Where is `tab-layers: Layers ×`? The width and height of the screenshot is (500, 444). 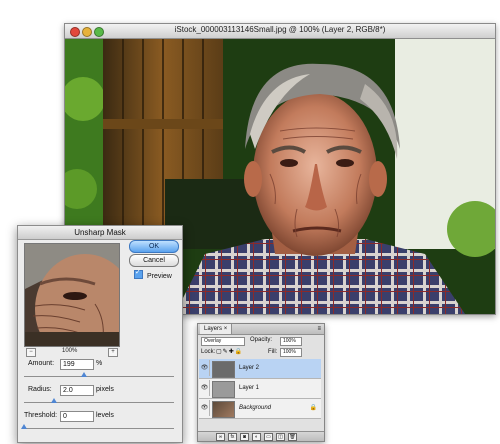
tab-layers: Layers × is located at coordinates (216, 329).